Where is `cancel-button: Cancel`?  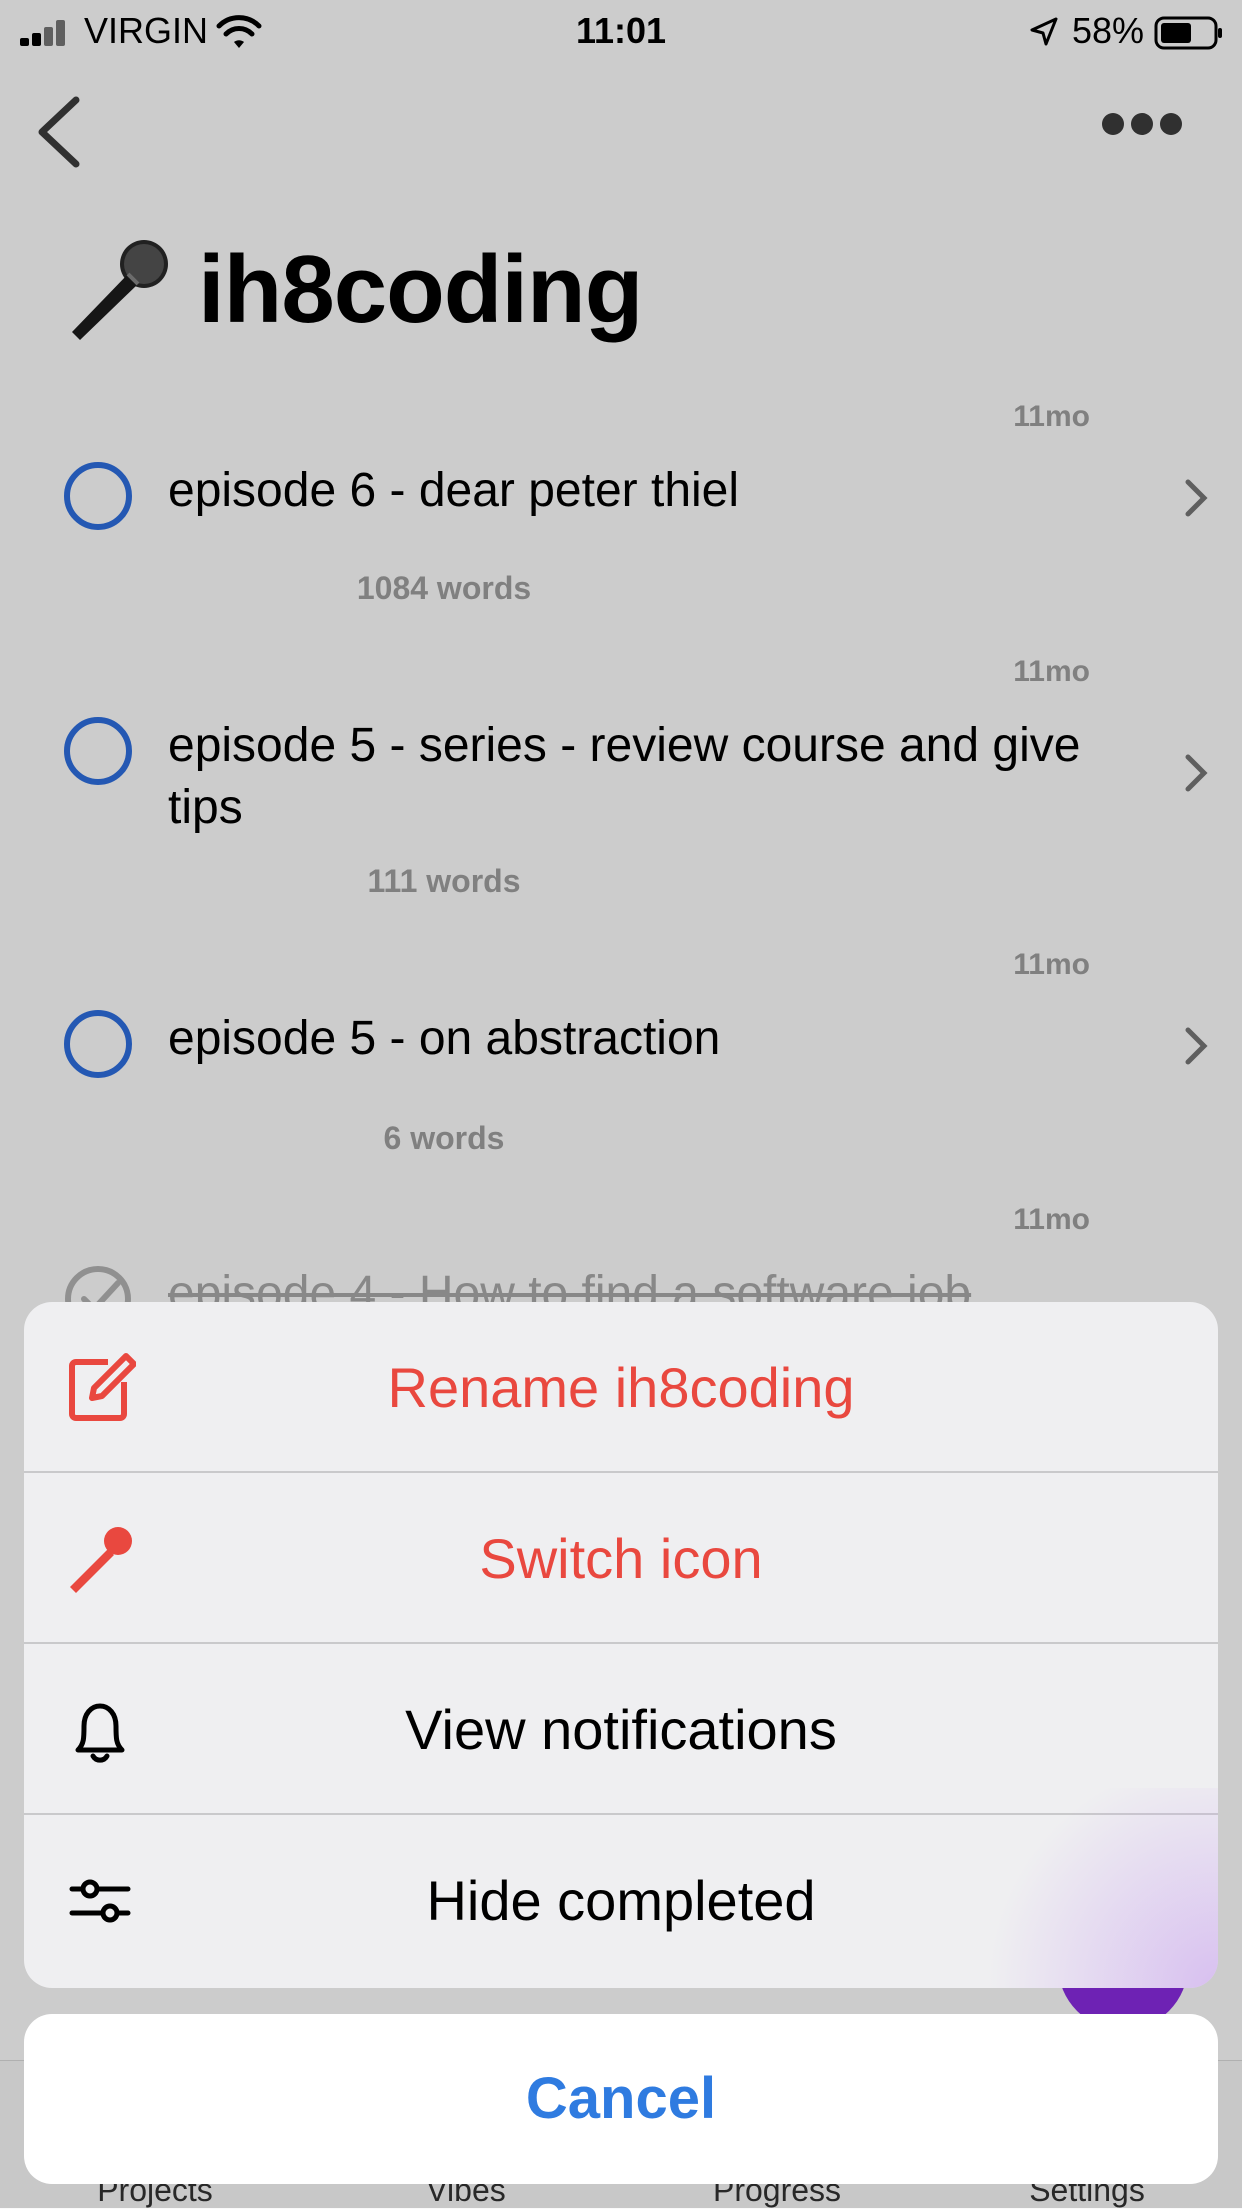
cancel-button: Cancel is located at coordinates (621, 2099).